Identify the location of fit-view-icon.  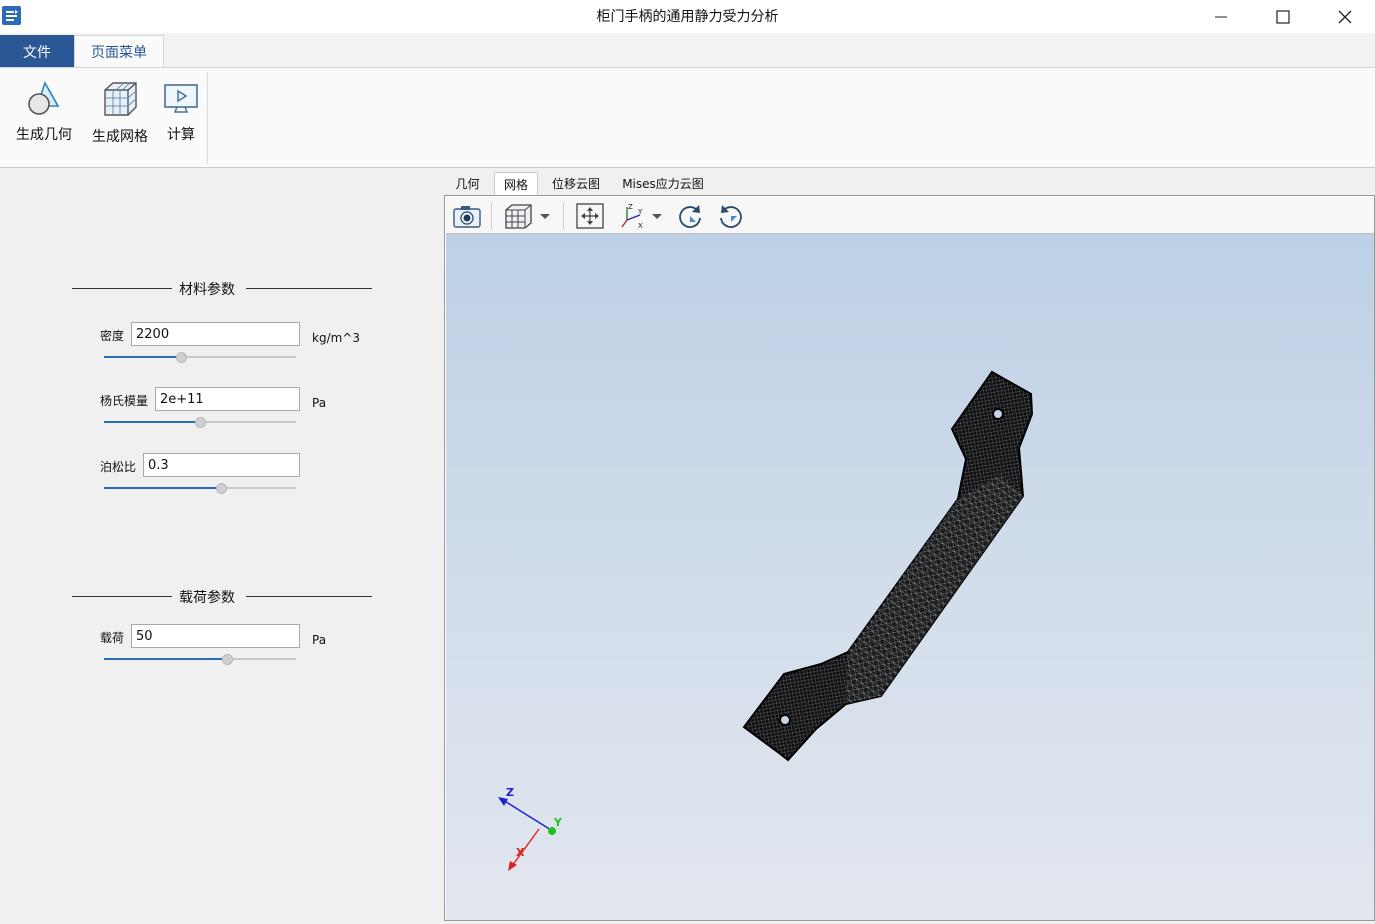
(590, 216).